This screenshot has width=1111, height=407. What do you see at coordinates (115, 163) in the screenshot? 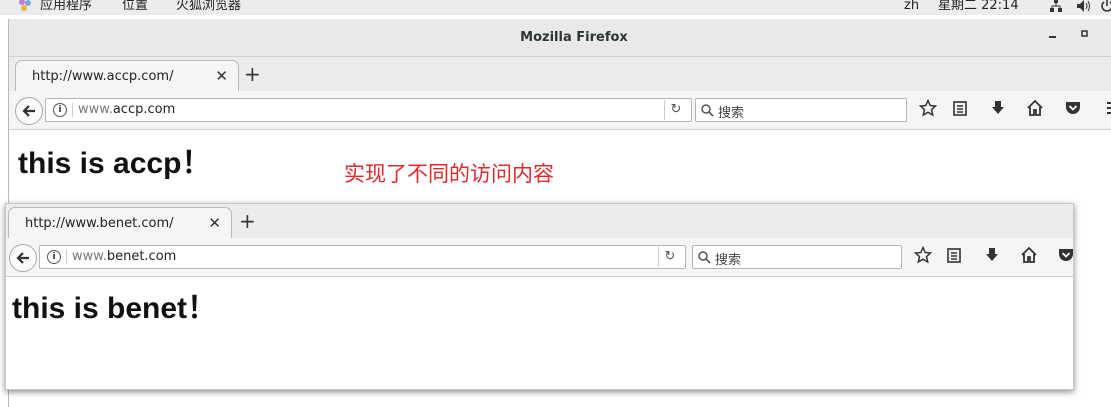
I see `page-heading: this is accp！` at bounding box center [115, 163].